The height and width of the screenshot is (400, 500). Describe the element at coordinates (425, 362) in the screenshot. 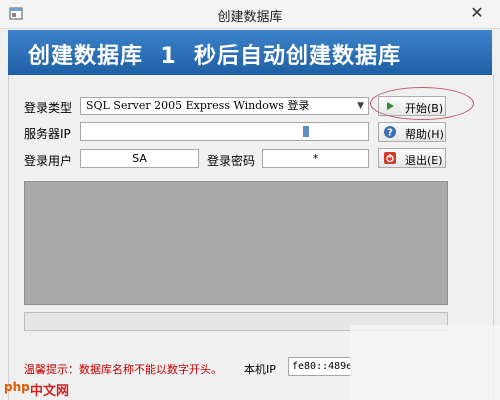

I see `watermark-overlay` at that location.